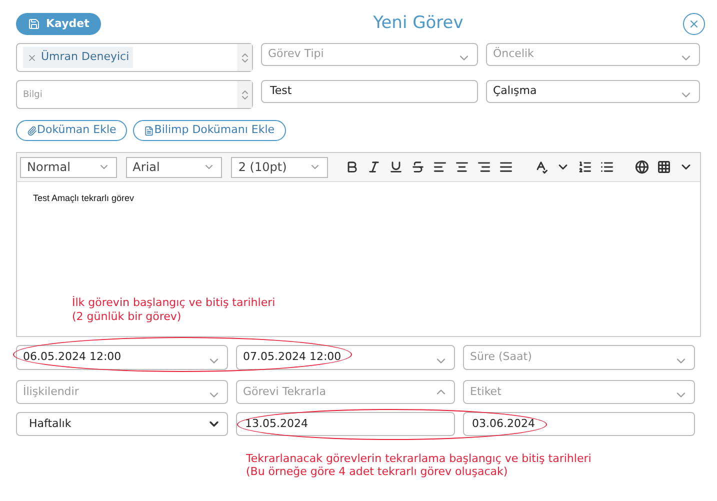  I want to click on field-value: Çalışma, so click(515, 91).